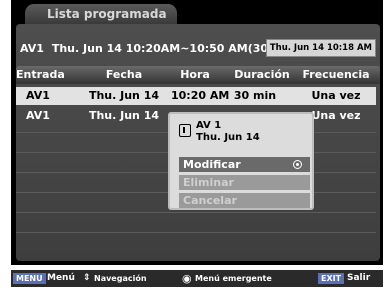 This screenshot has width=389, height=291. What do you see at coordinates (210, 200) in the screenshot?
I see `cancel-label: Cancelar` at bounding box center [210, 200].